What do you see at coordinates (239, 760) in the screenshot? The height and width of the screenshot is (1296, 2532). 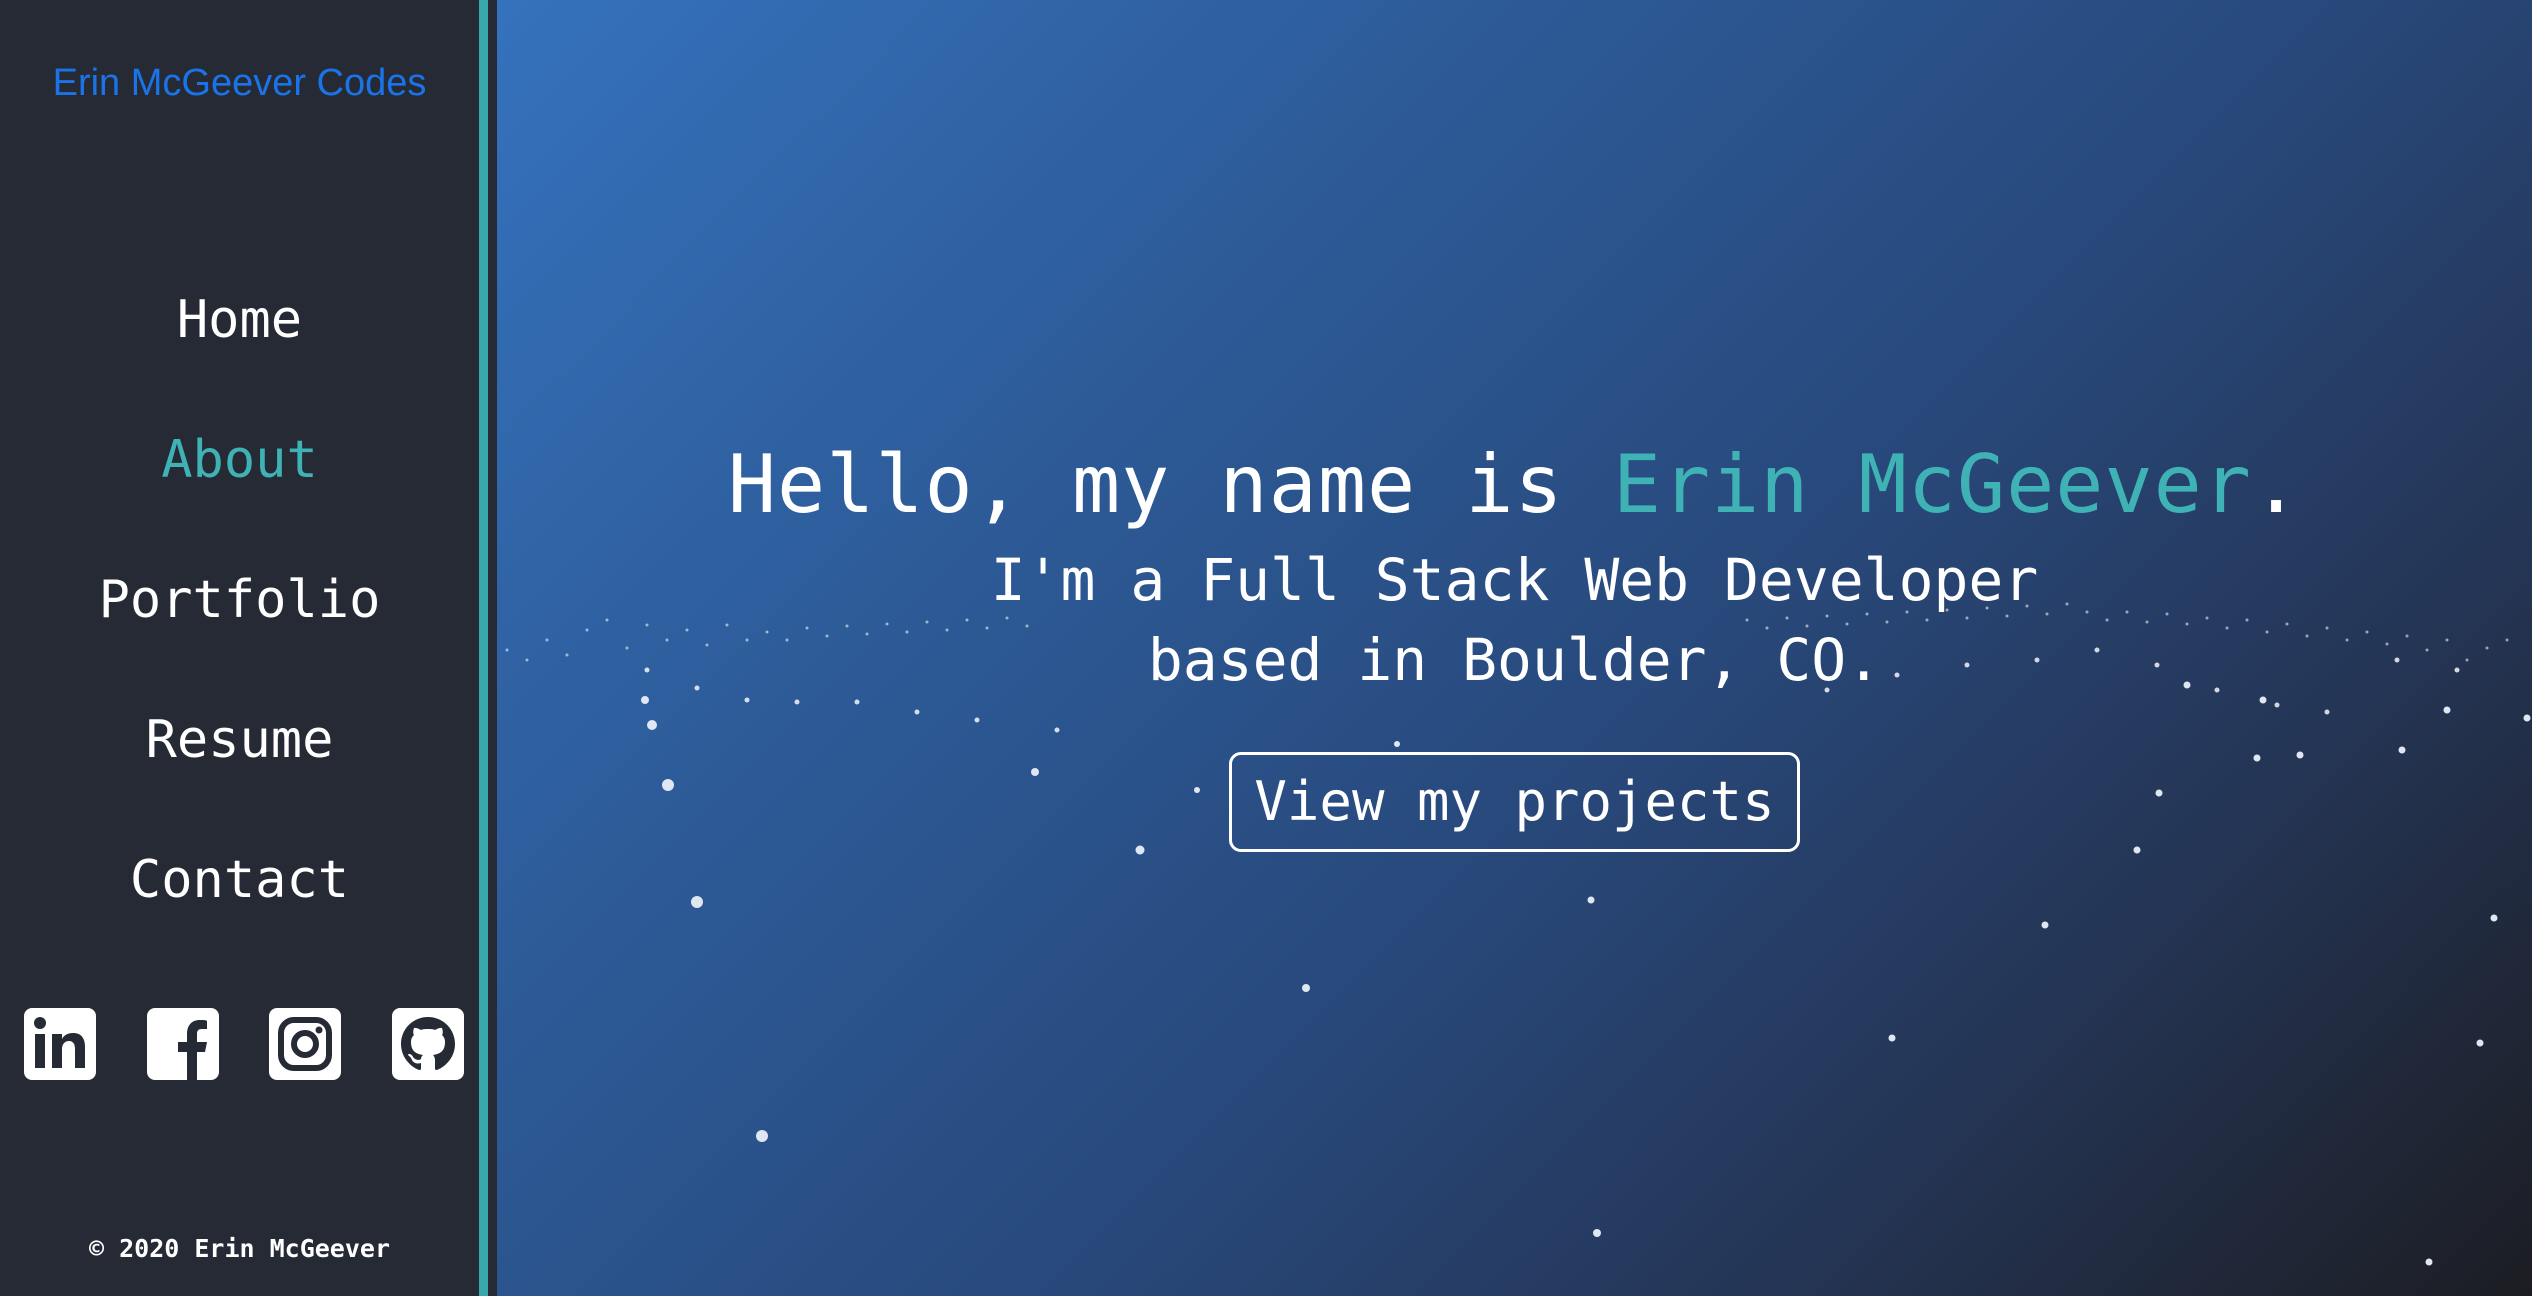 I see `nav-item-resume: Resume` at bounding box center [239, 760].